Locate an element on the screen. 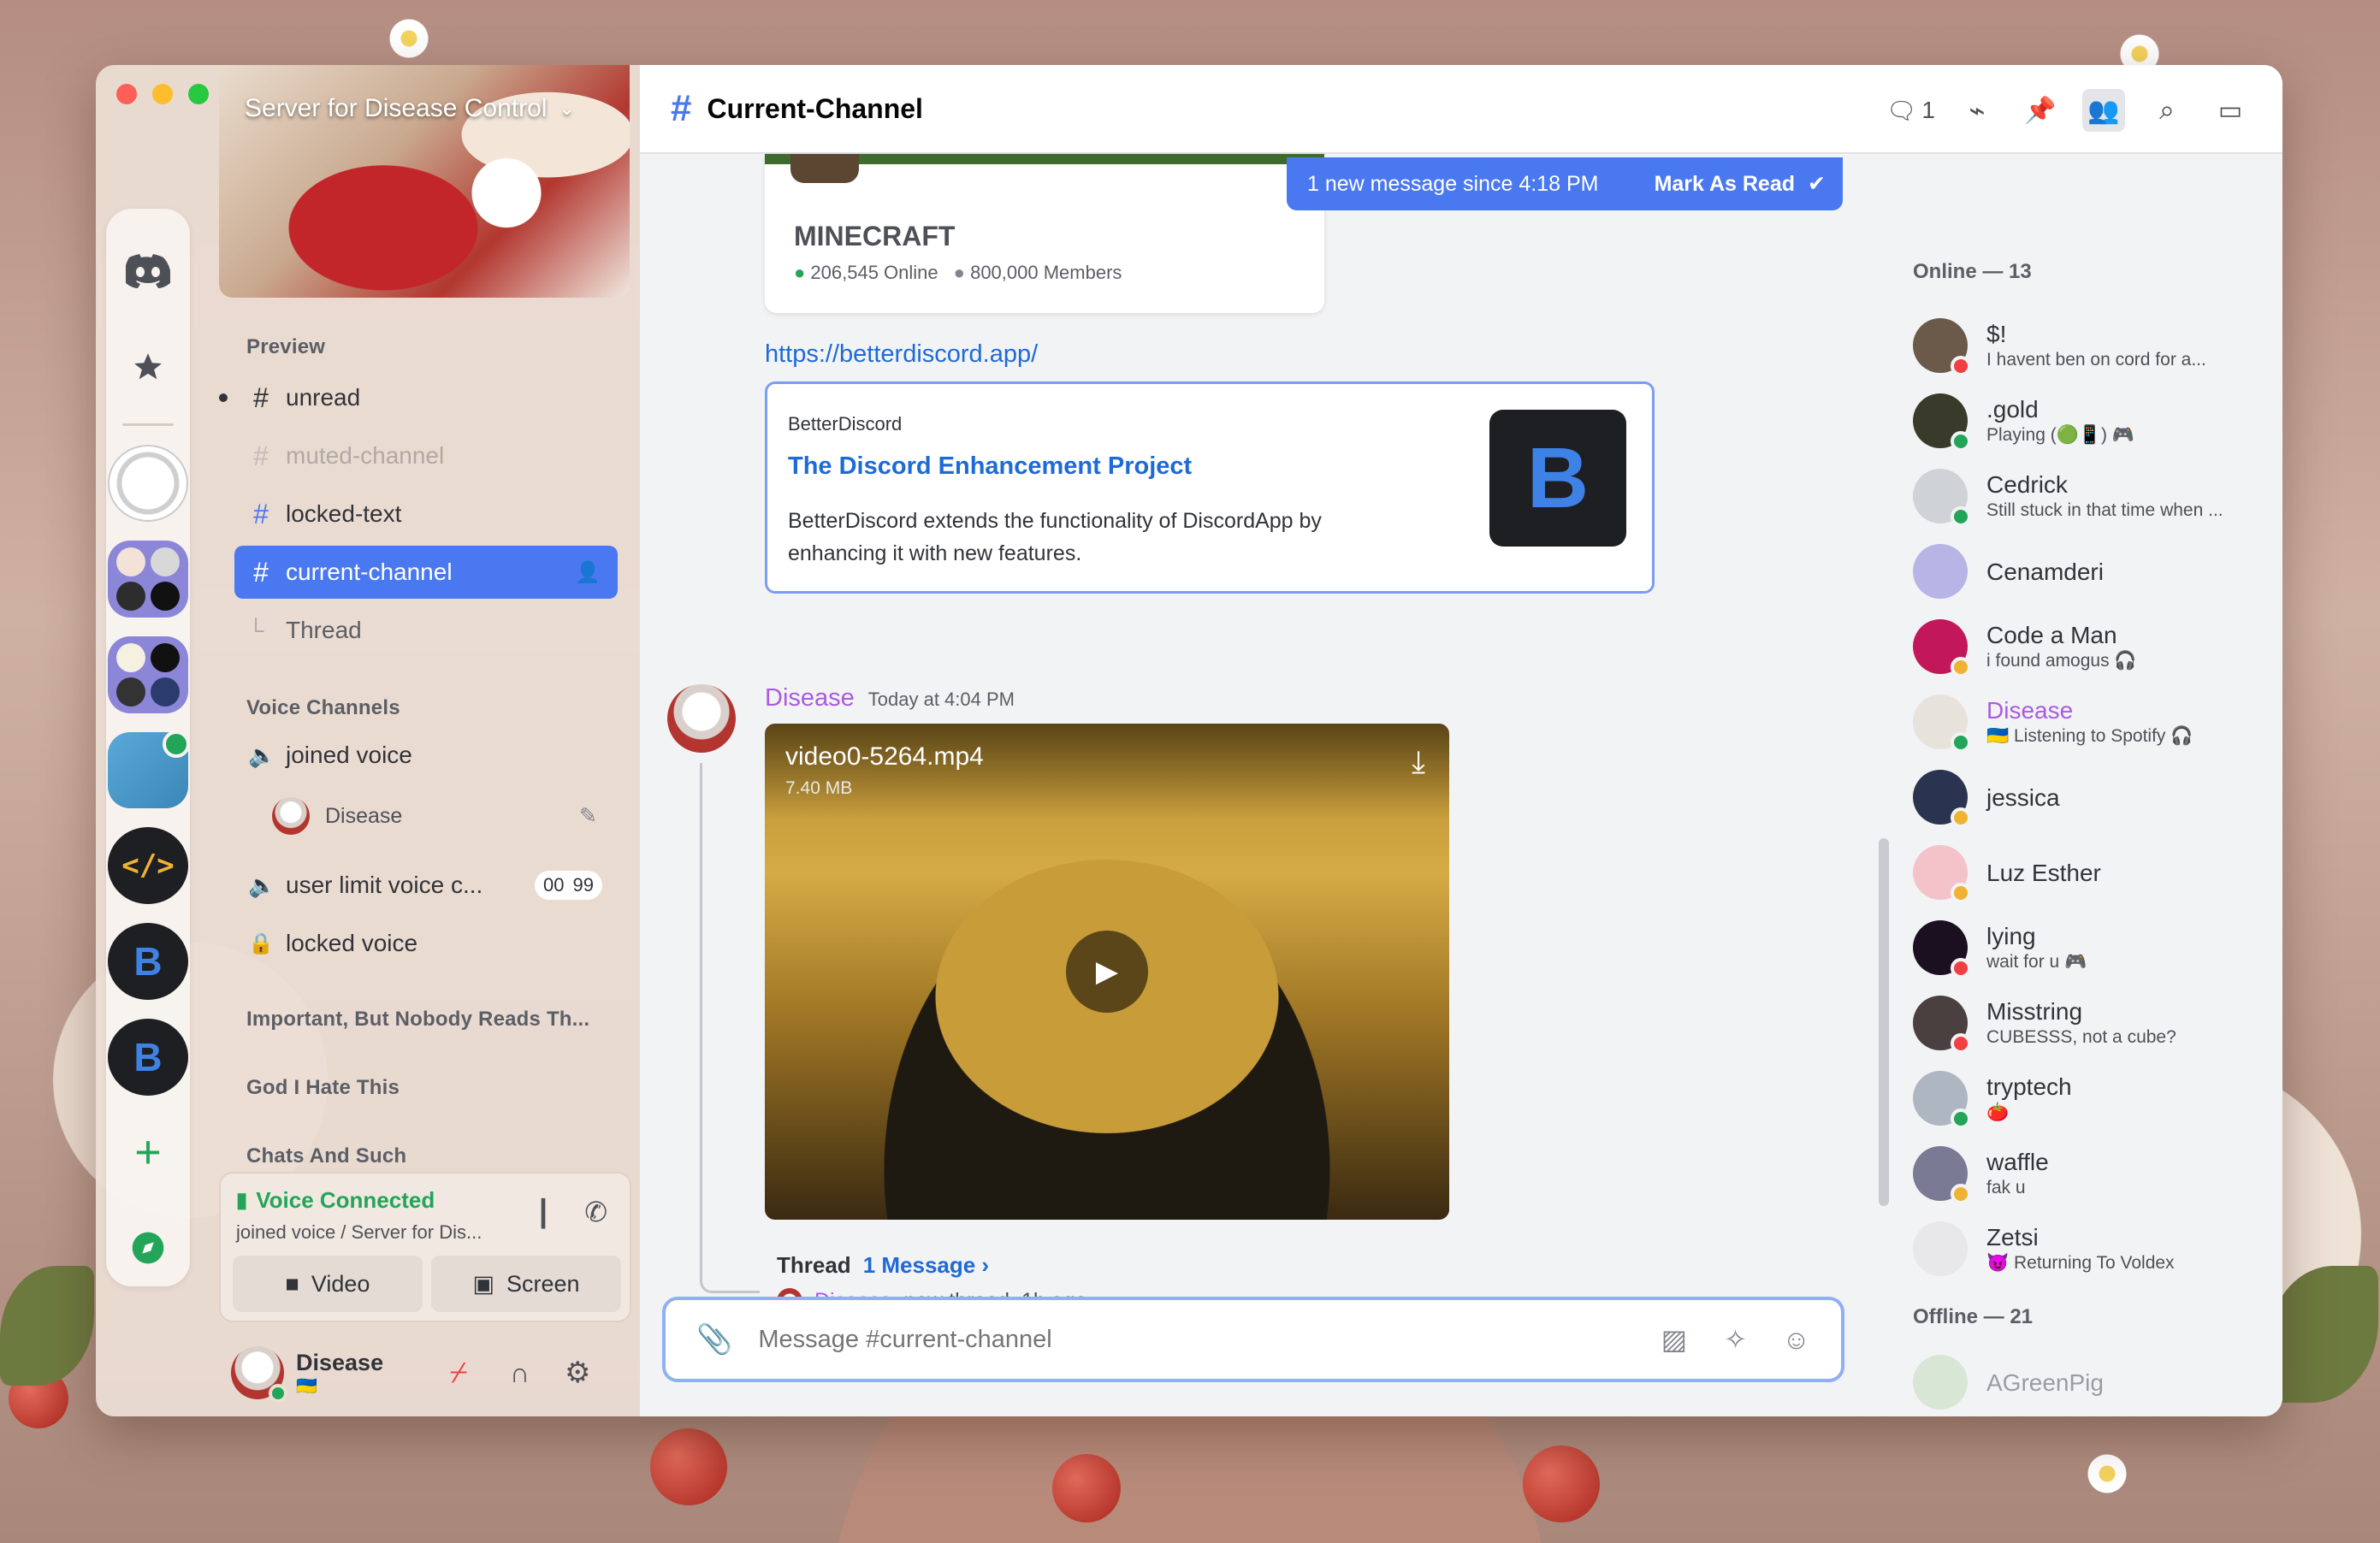  member-item: Misstring CUBESSS, not a cube? is located at coordinates (2092, 1023).